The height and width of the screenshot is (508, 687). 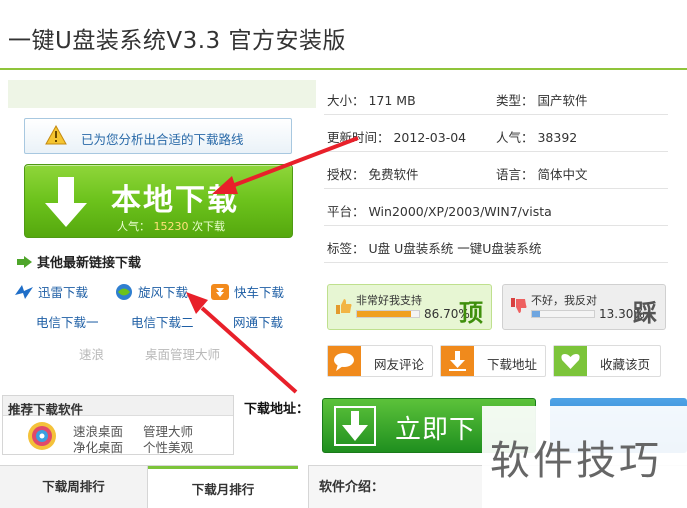 I want to click on software-intro-label: 软件介绍：, so click(x=352, y=487).